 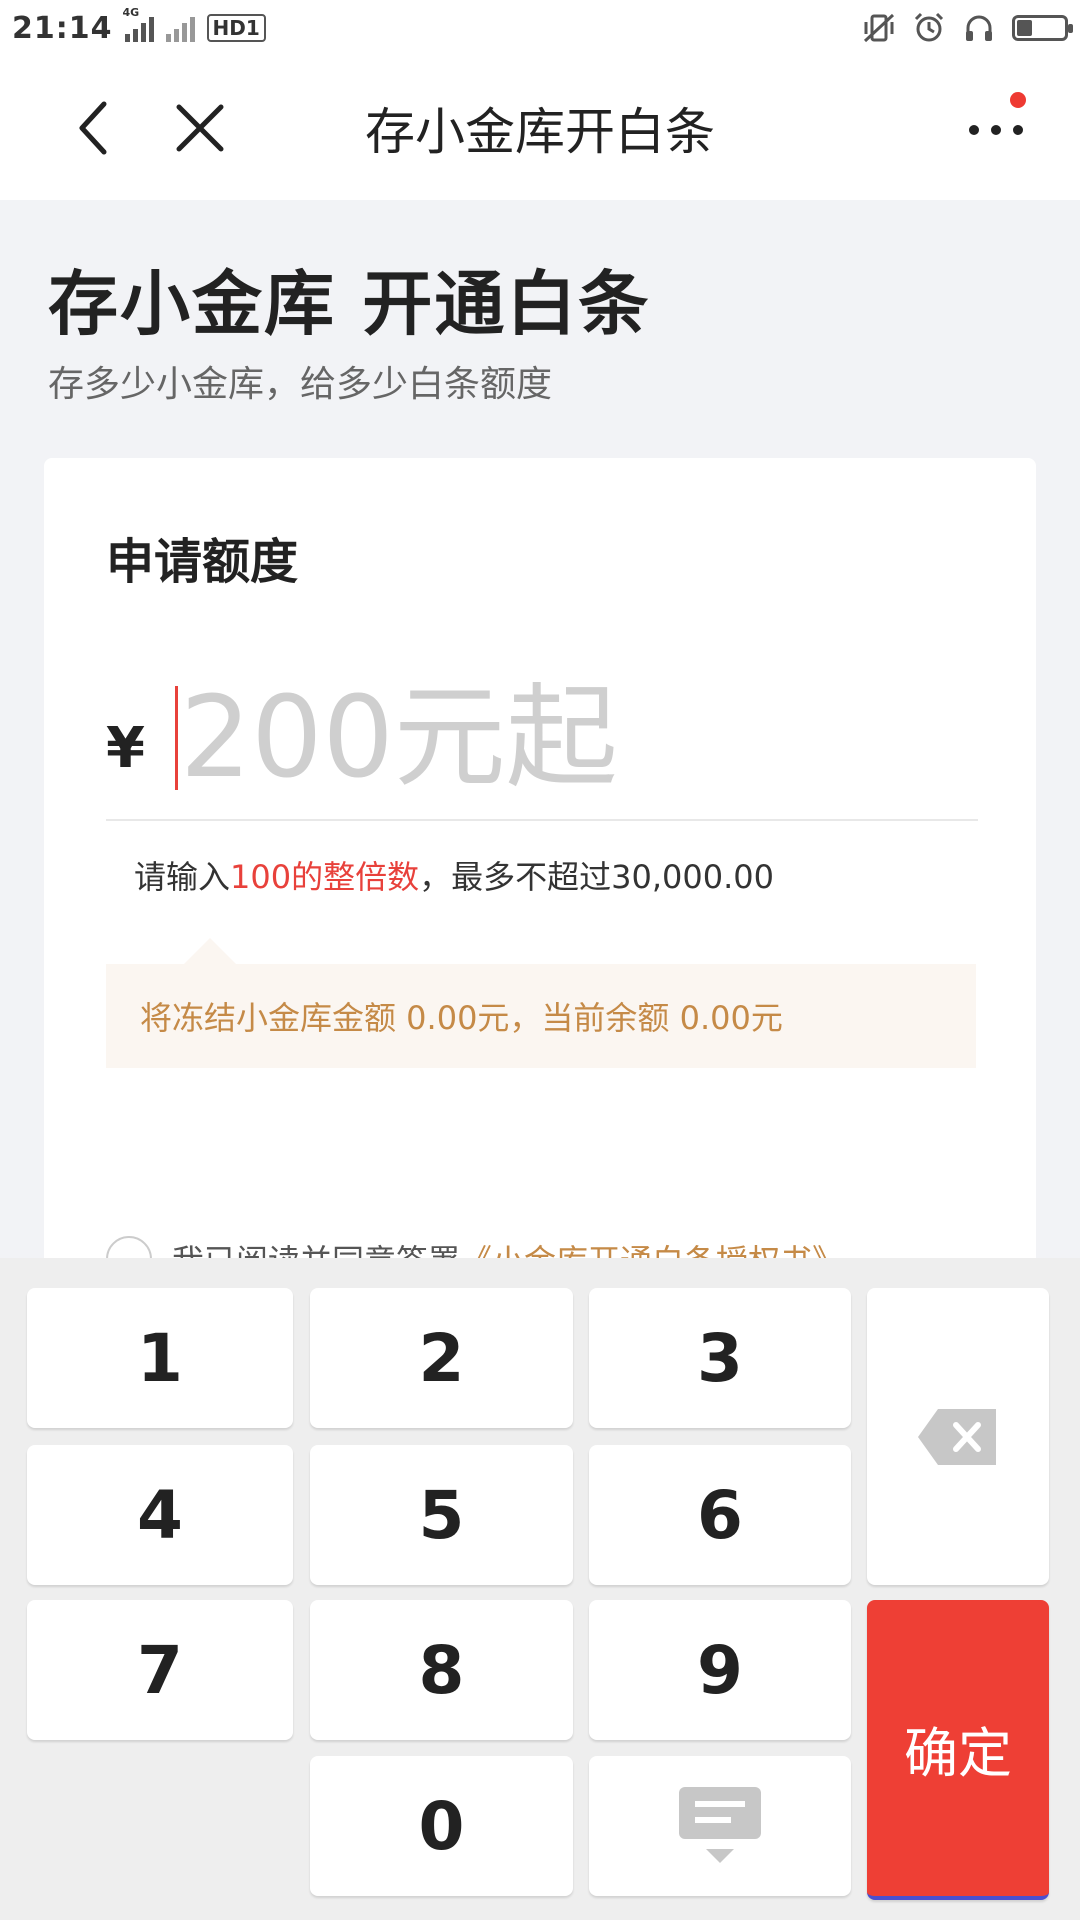 I want to click on hero-section: 存小金库 开通白条 存多少小金库，给多少白条额度, so click(x=349, y=327).